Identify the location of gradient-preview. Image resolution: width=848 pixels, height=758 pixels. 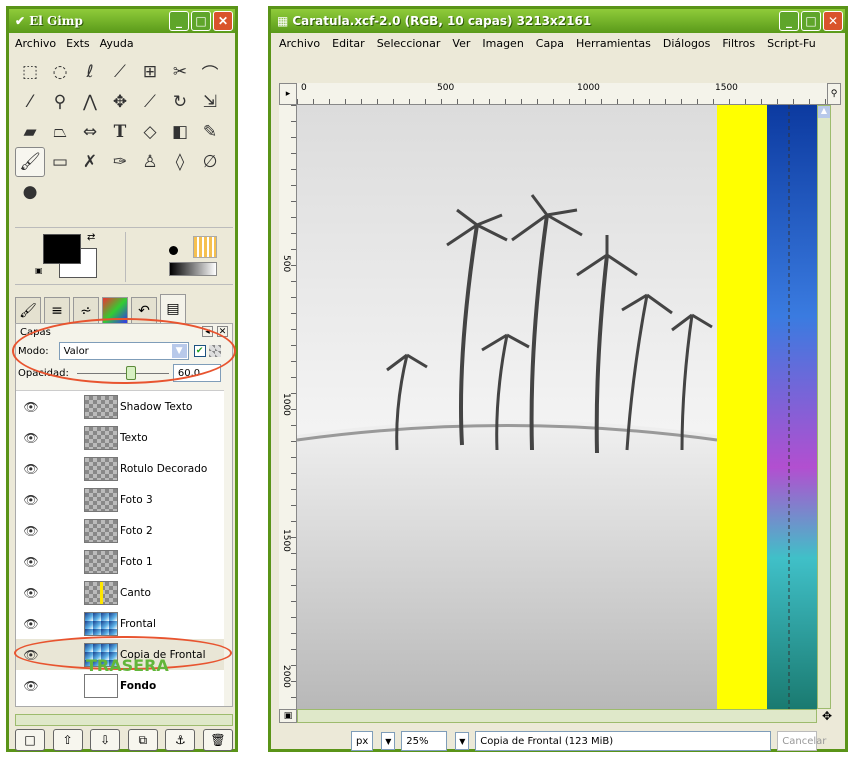
(193, 269).